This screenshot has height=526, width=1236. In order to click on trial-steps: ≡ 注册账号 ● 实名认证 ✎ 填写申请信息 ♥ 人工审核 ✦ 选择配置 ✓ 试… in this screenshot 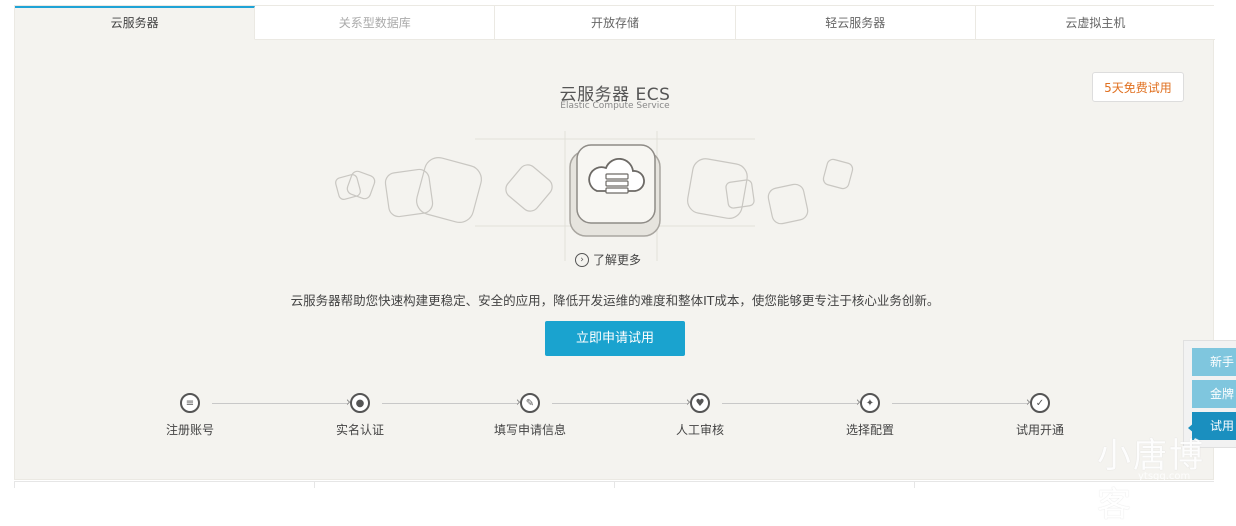, I will do `click(620, 418)`.